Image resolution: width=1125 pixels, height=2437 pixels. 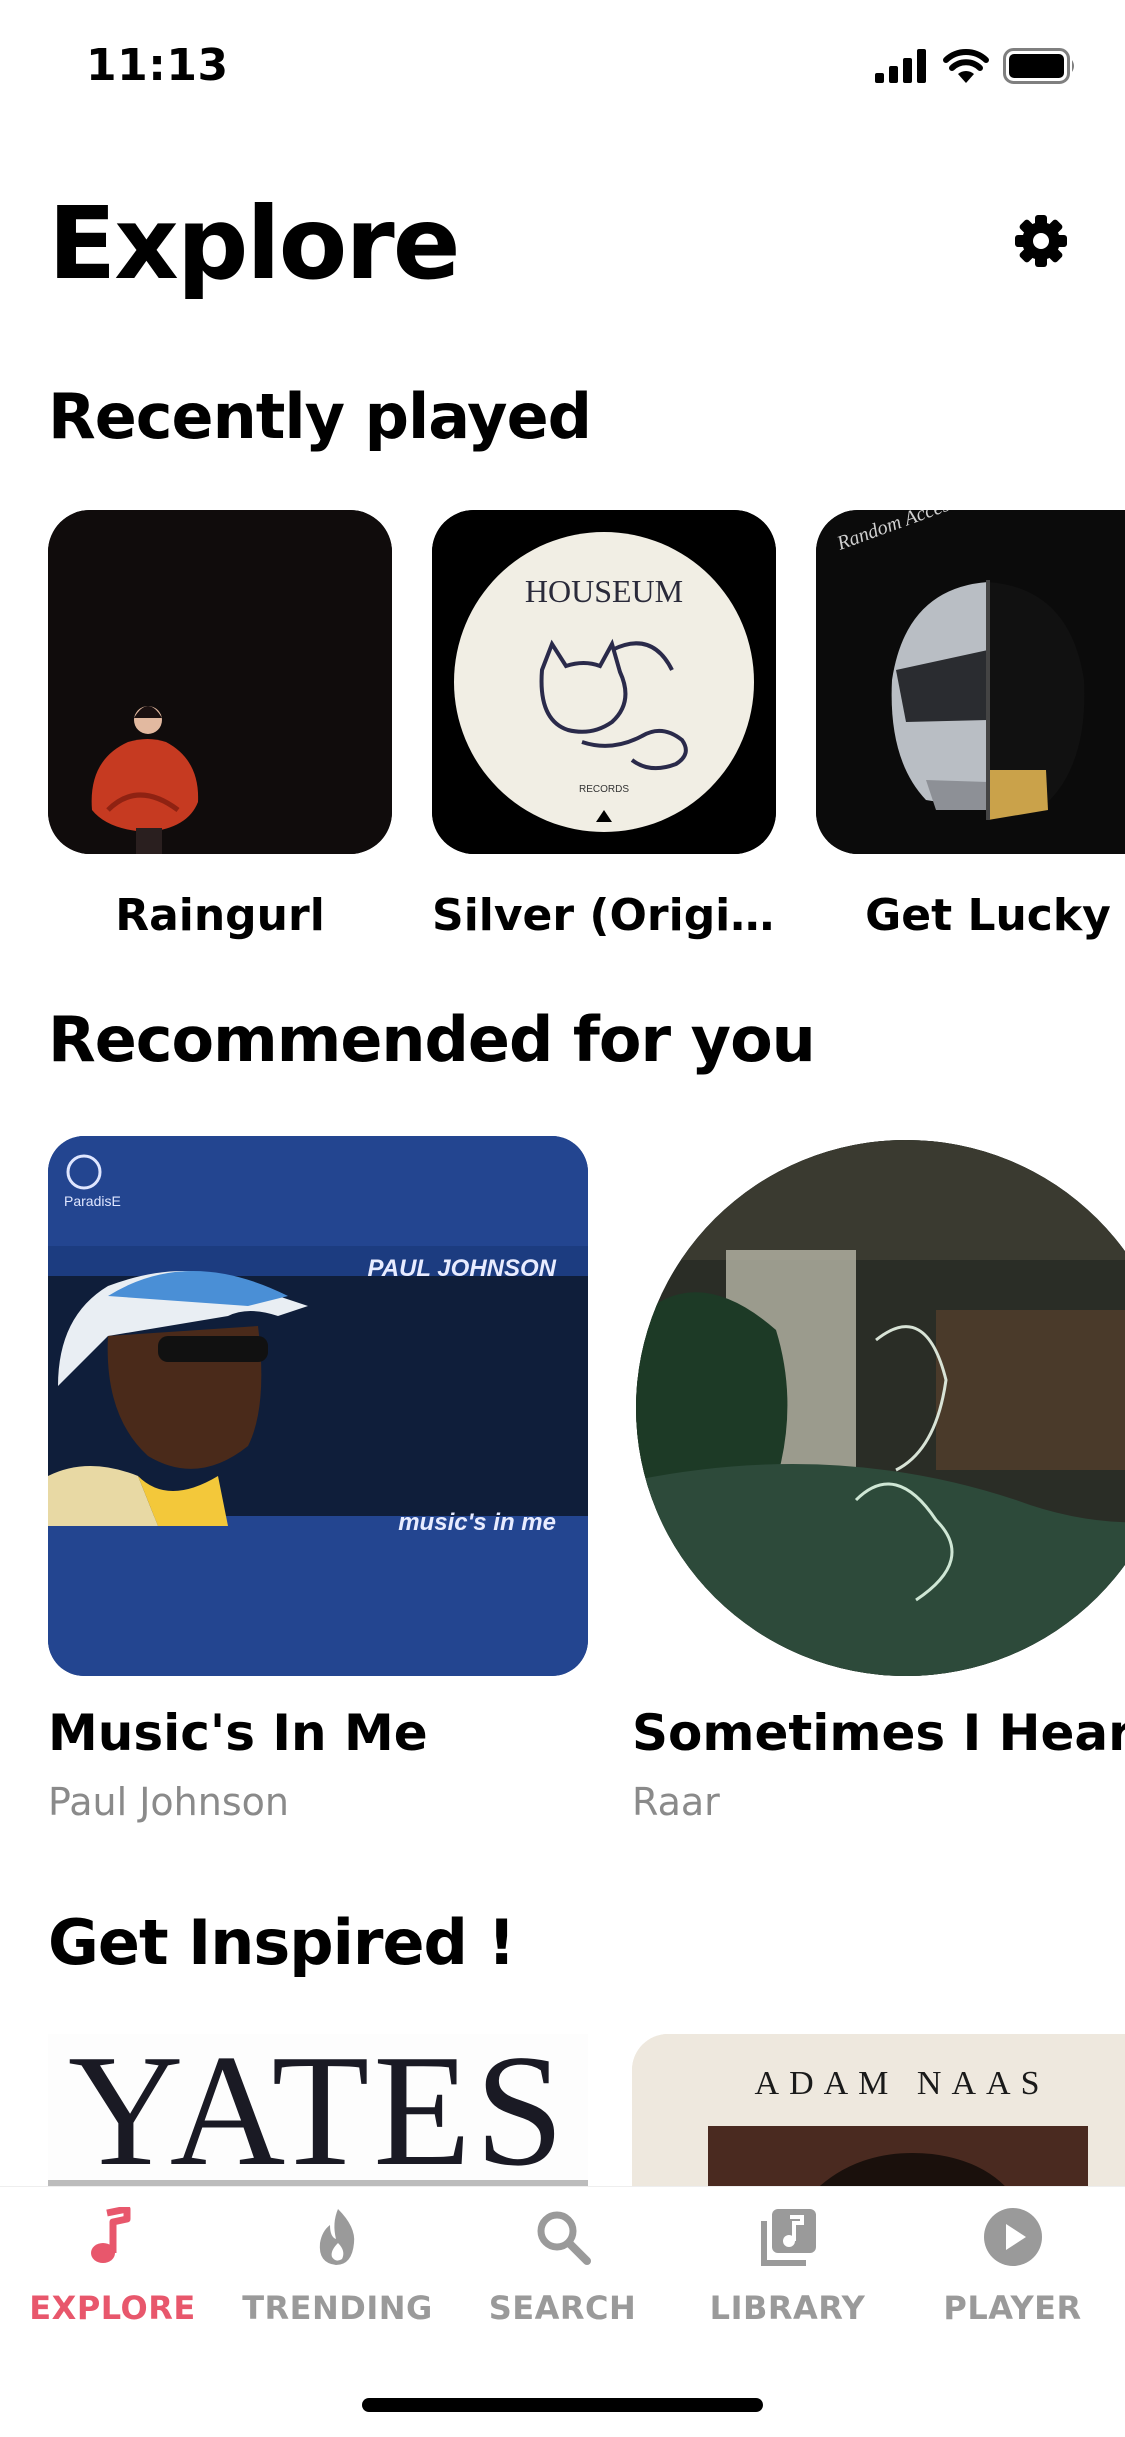 I want to click on rec-artist-paul-johnson: Paul Johnson, so click(x=168, y=1802).